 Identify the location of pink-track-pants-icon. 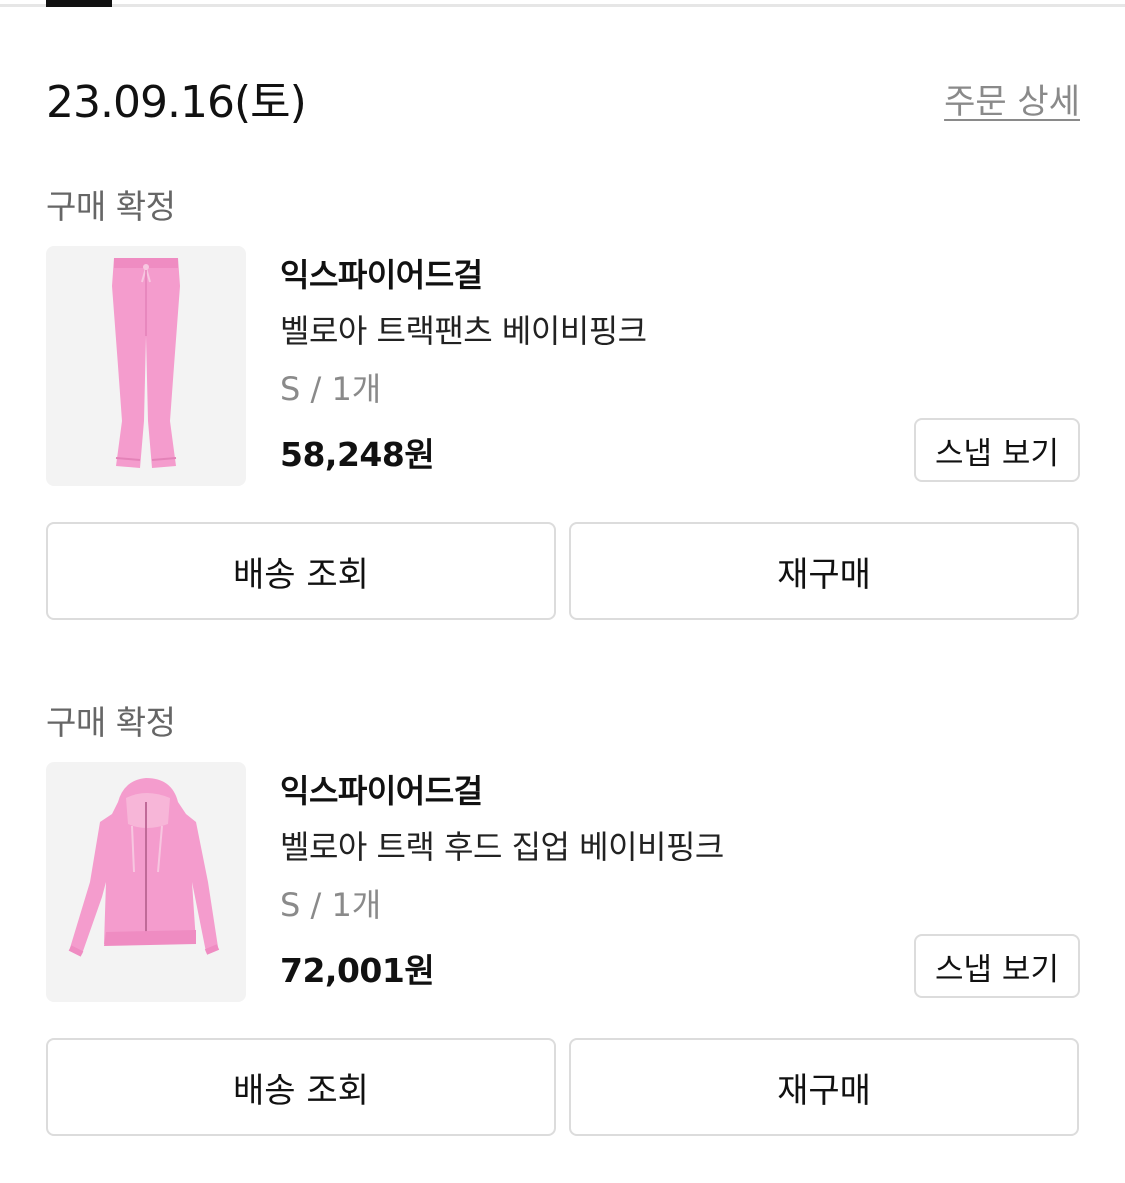
(146, 363).